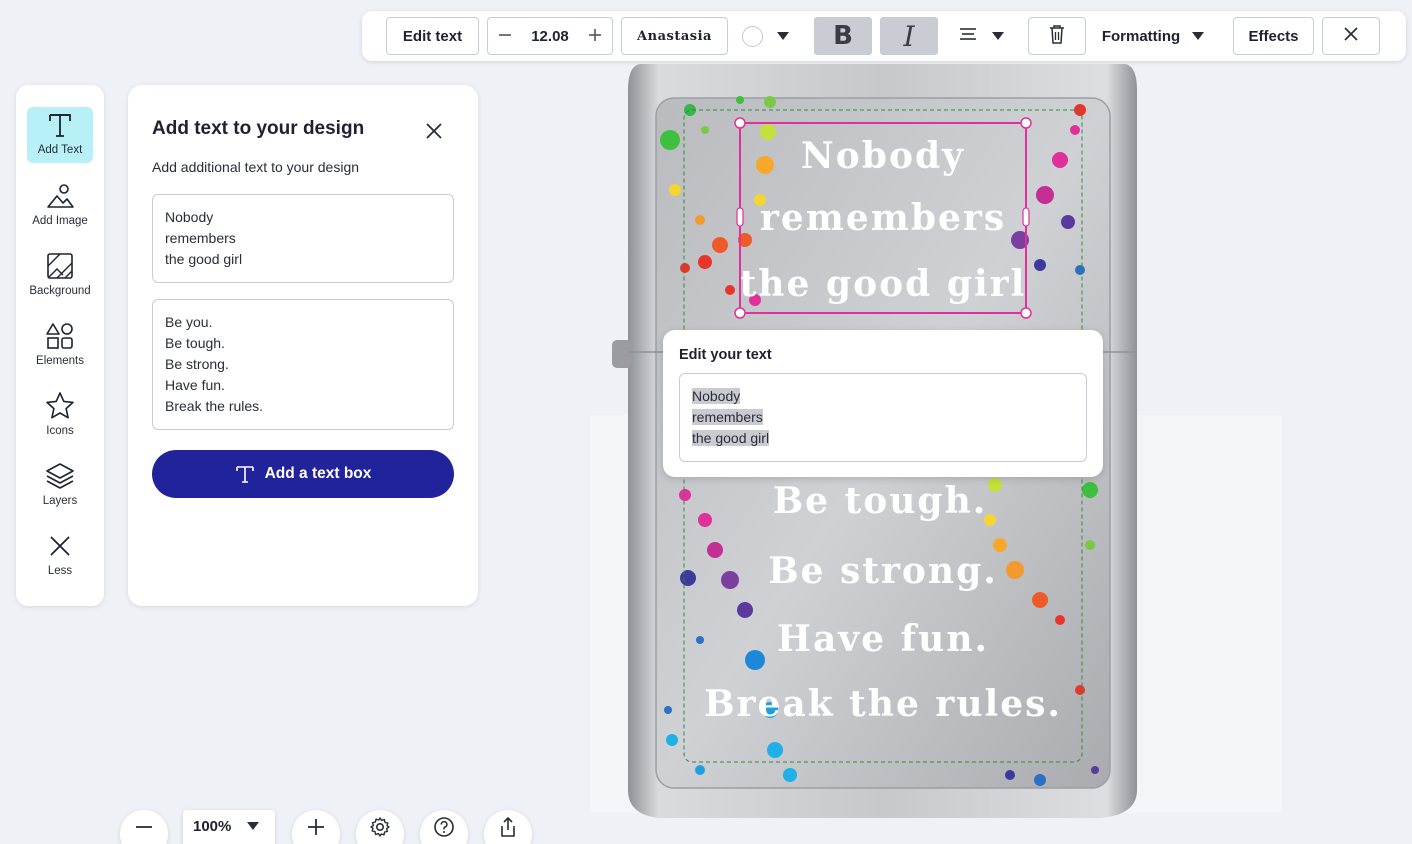 Image resolution: width=1412 pixels, height=844 pixels. I want to click on bold-label: B, so click(843, 36).